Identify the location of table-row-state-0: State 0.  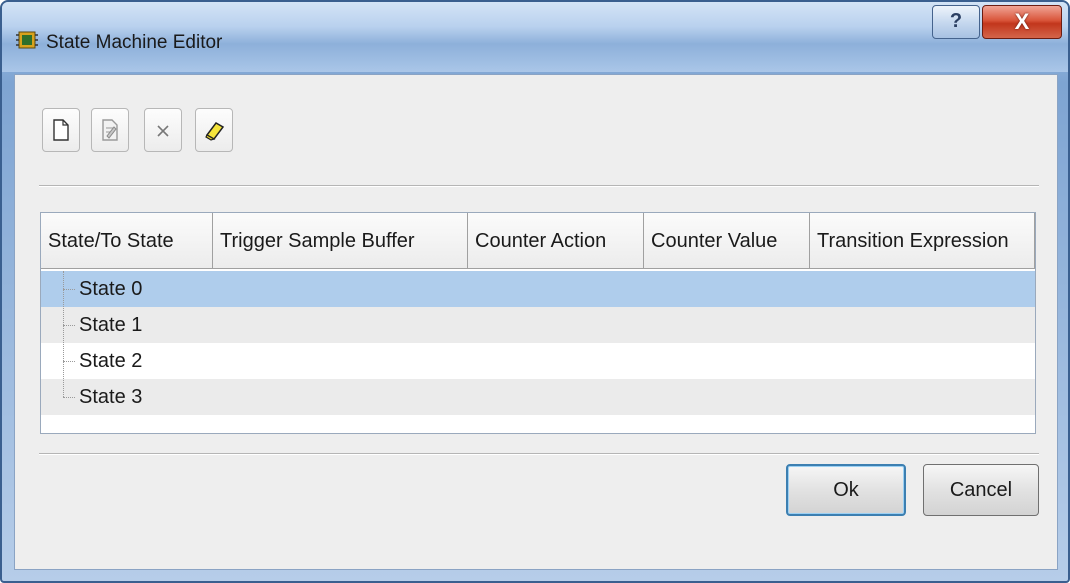
(538, 289).